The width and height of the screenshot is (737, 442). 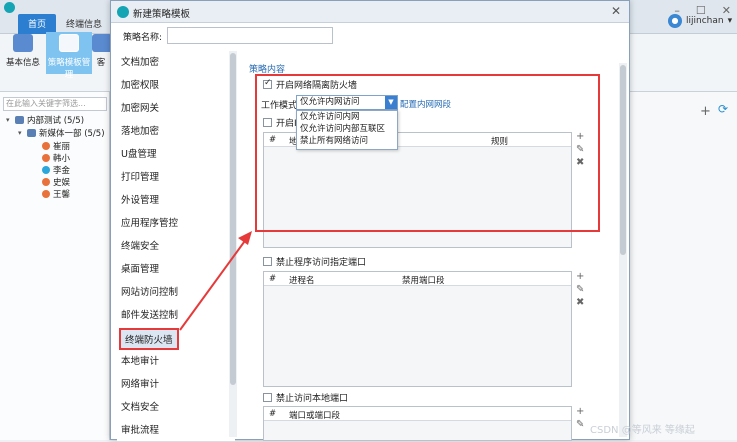 I want to click on annotation-arrow, so click(x=215, y=281).